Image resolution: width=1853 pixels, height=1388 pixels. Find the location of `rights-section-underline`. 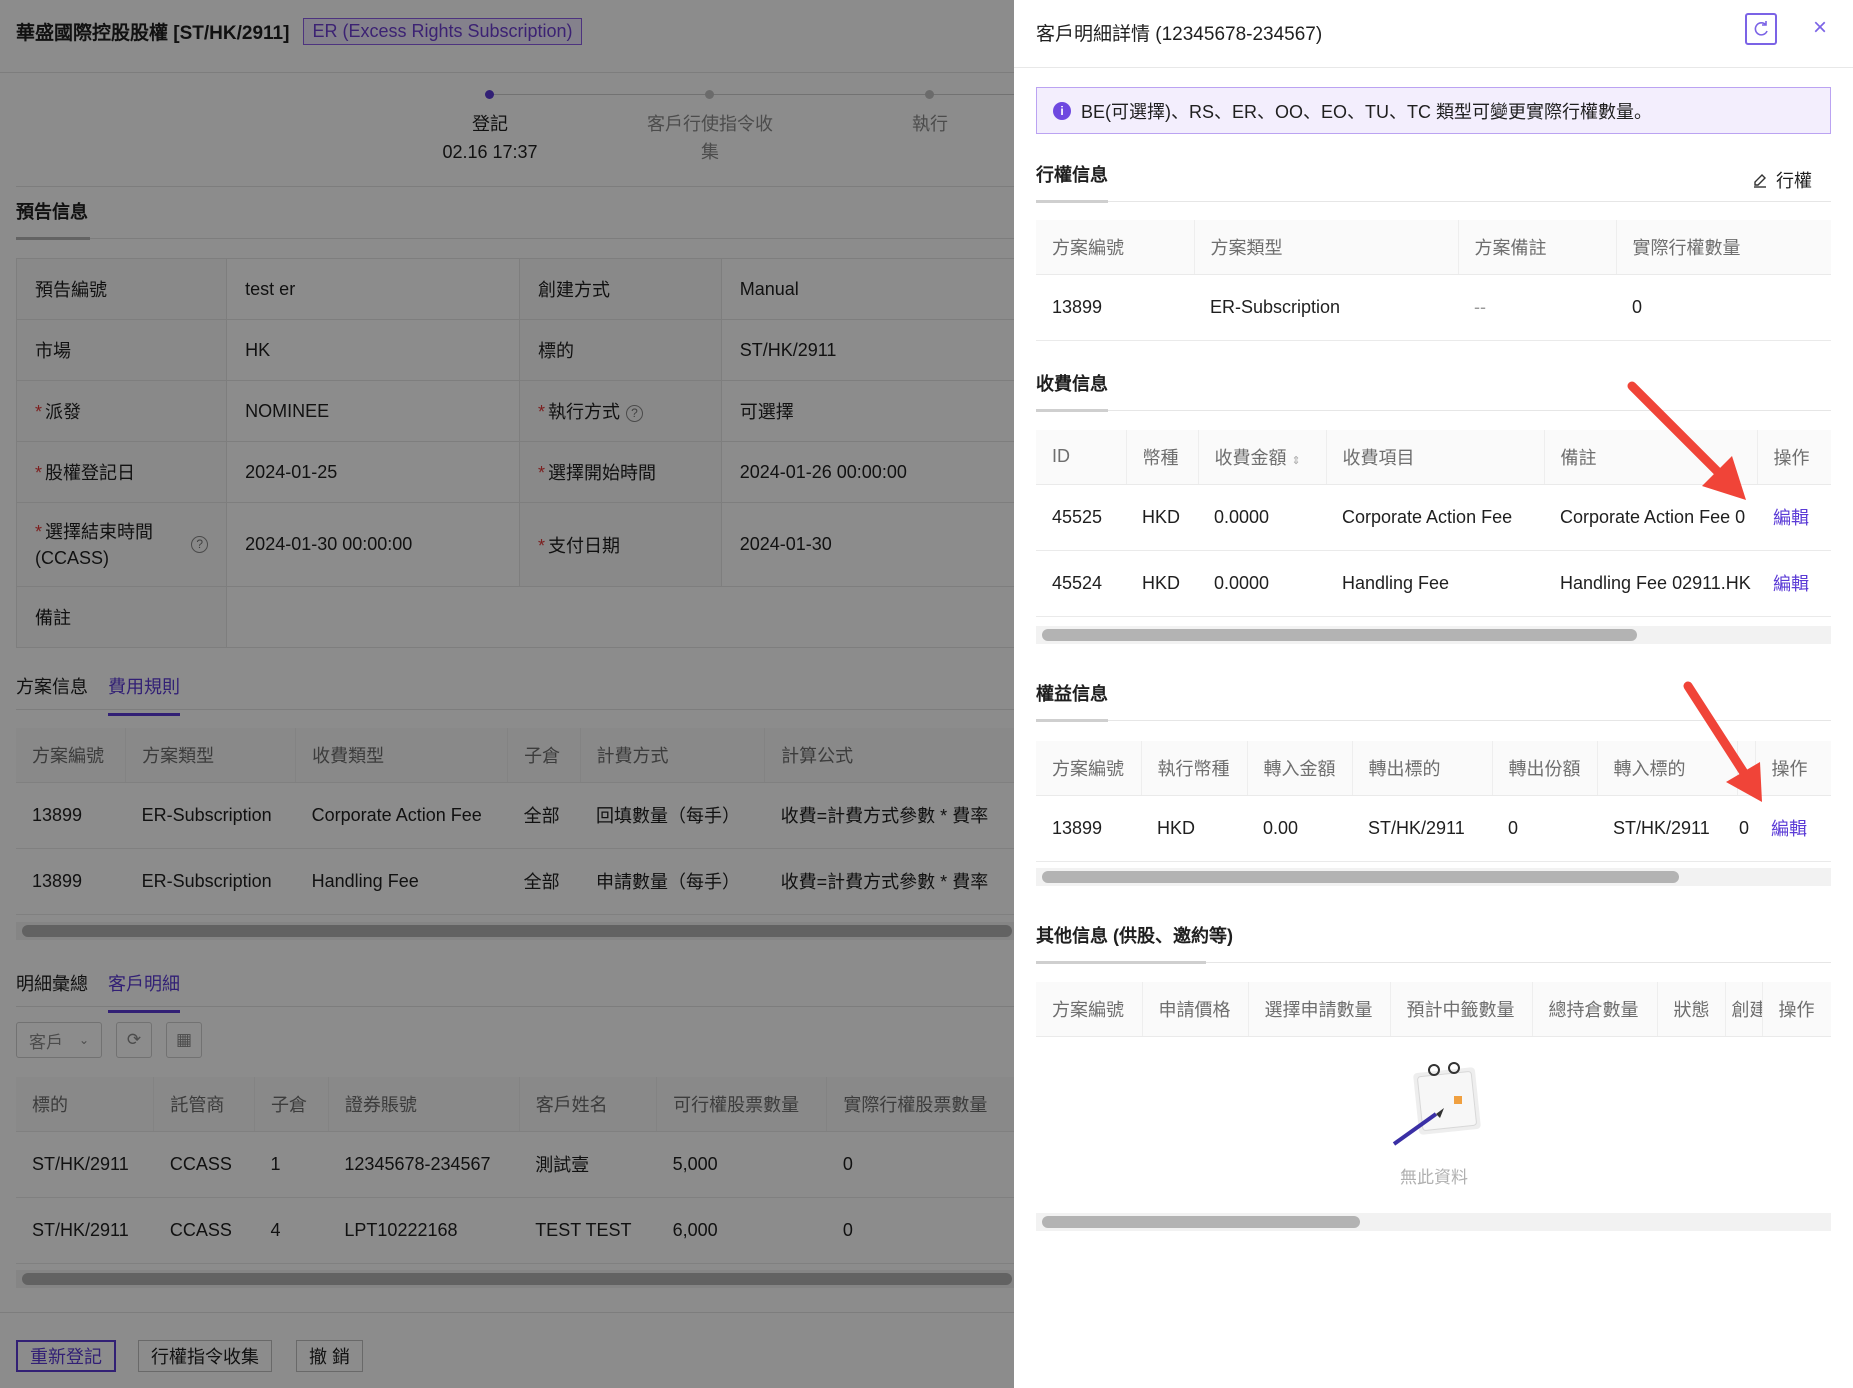

rights-section-underline is located at coordinates (1072, 720).